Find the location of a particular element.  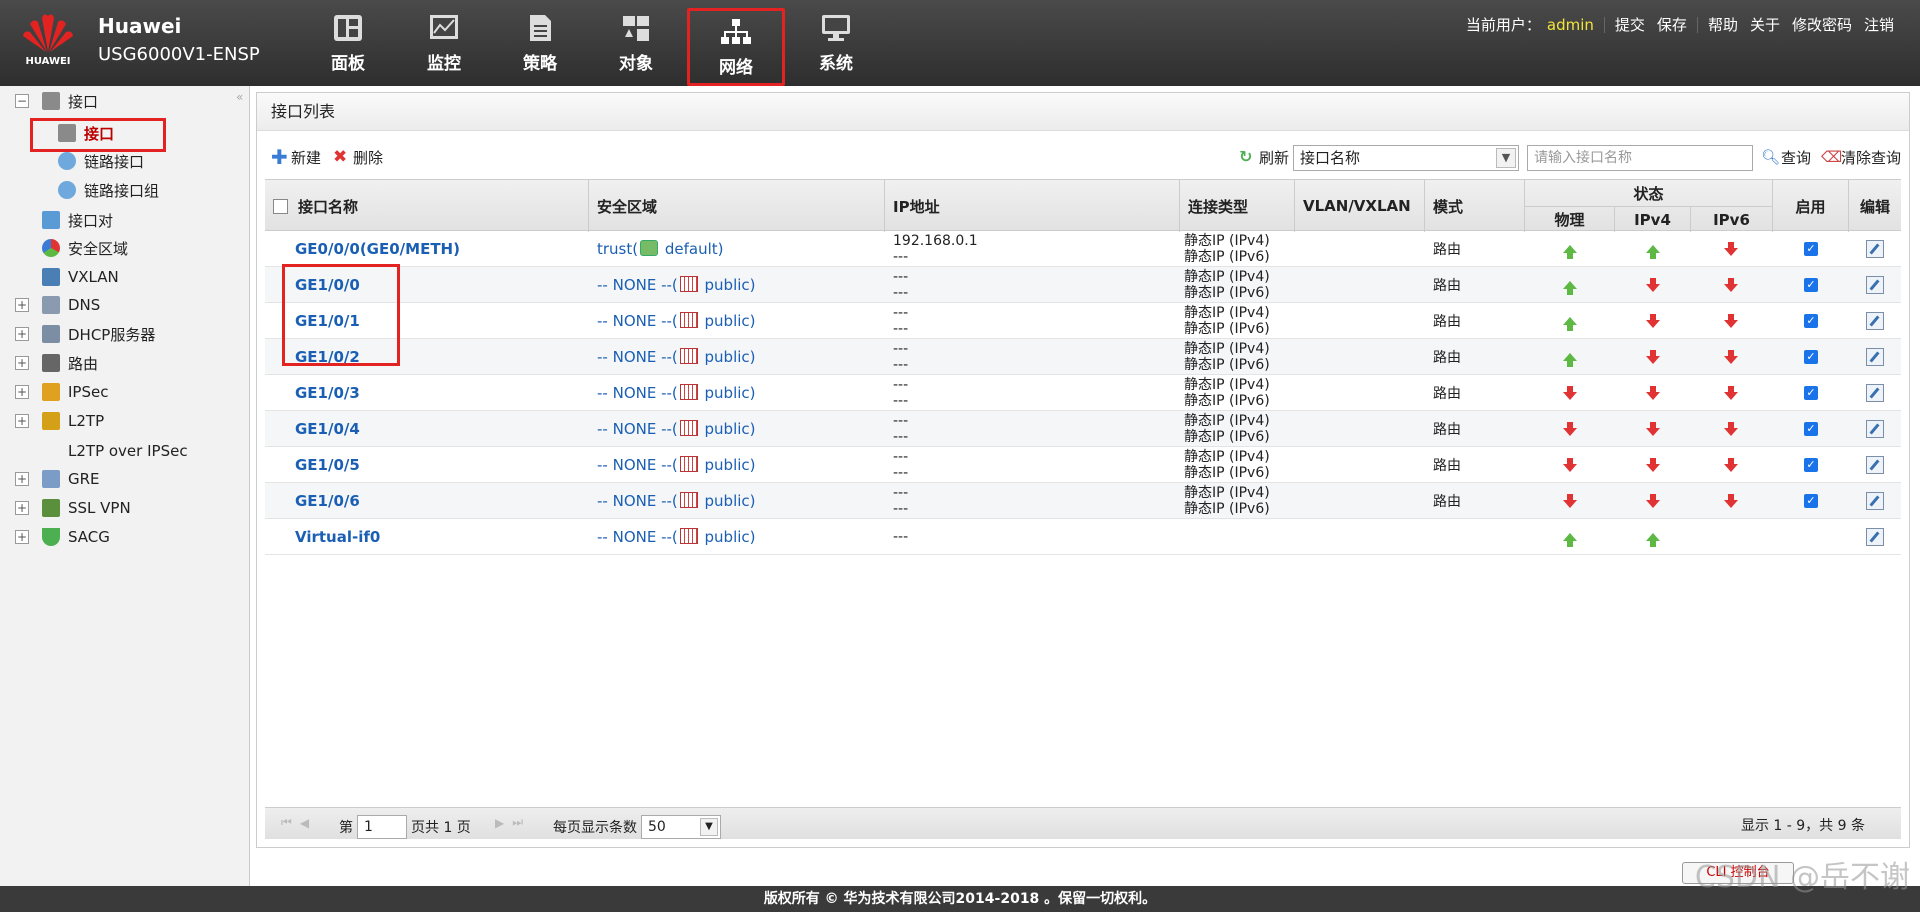

pager-nav-first: ⏮ ◀ is located at coordinates (299, 822).